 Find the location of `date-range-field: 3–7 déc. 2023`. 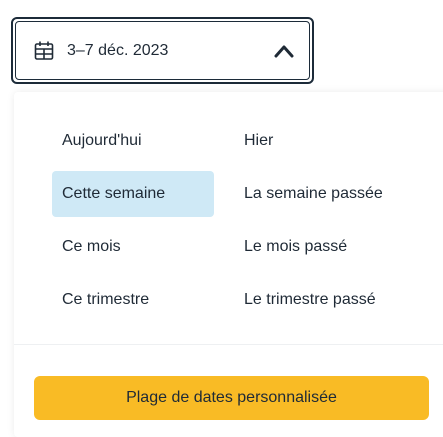

date-range-field: 3–7 déc. 2023 is located at coordinates (162, 50).